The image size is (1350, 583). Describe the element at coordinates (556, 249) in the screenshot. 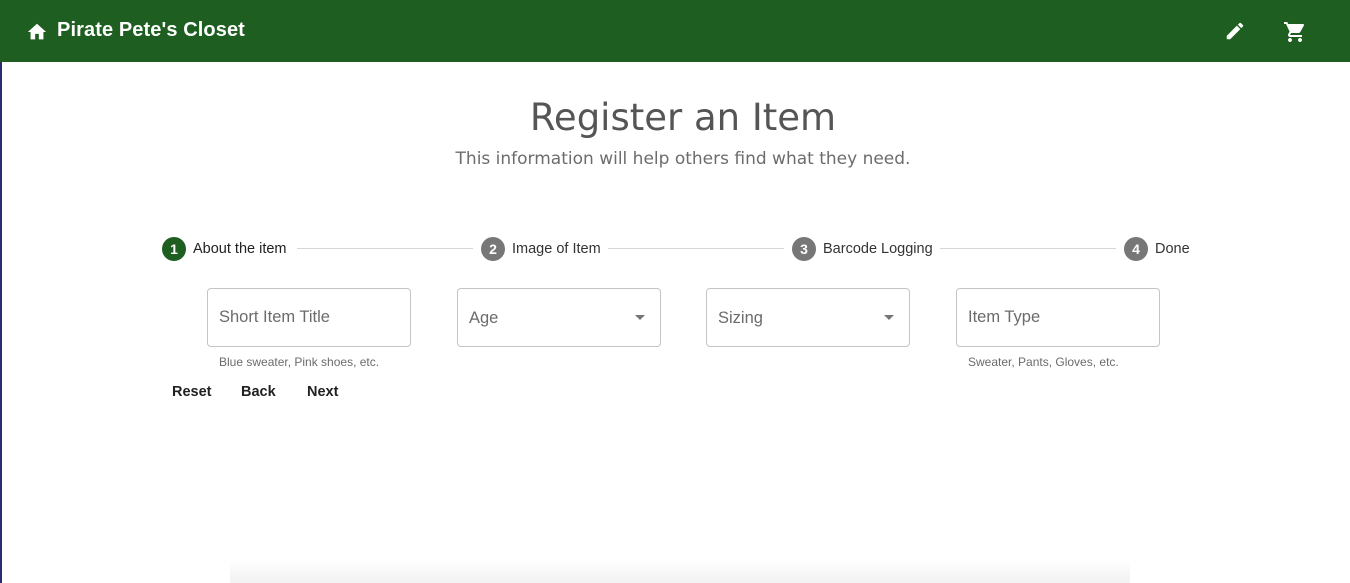

I see `step-label: Image of Item` at that location.